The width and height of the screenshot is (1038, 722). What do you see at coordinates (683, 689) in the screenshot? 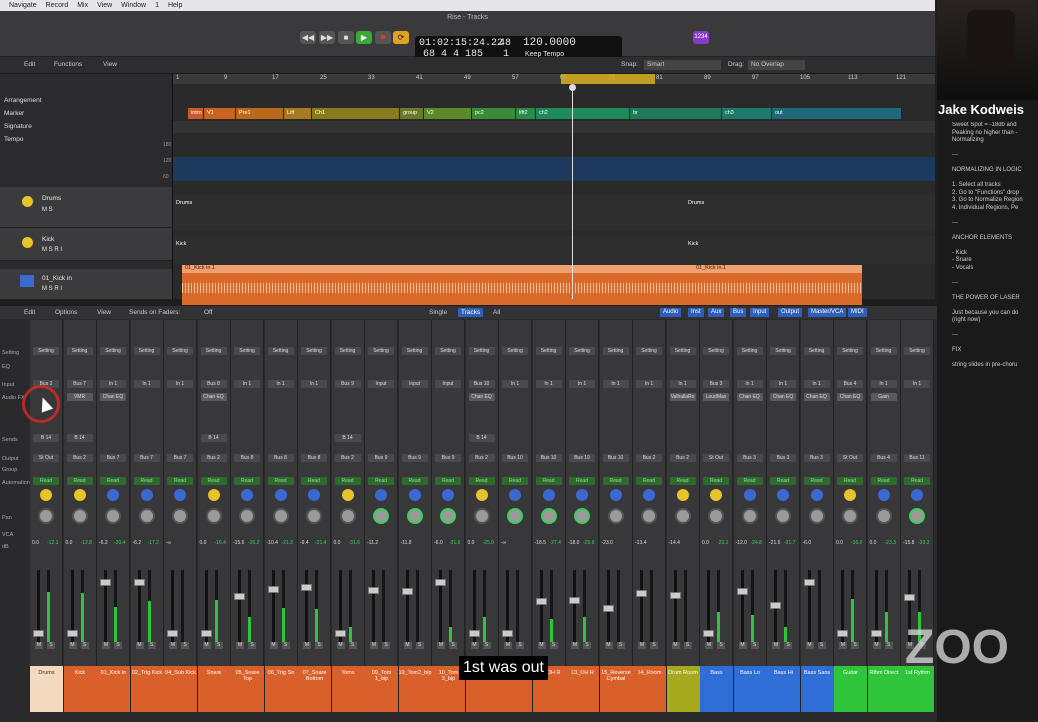
I see `track-nameplate: Drum Room` at bounding box center [683, 689].